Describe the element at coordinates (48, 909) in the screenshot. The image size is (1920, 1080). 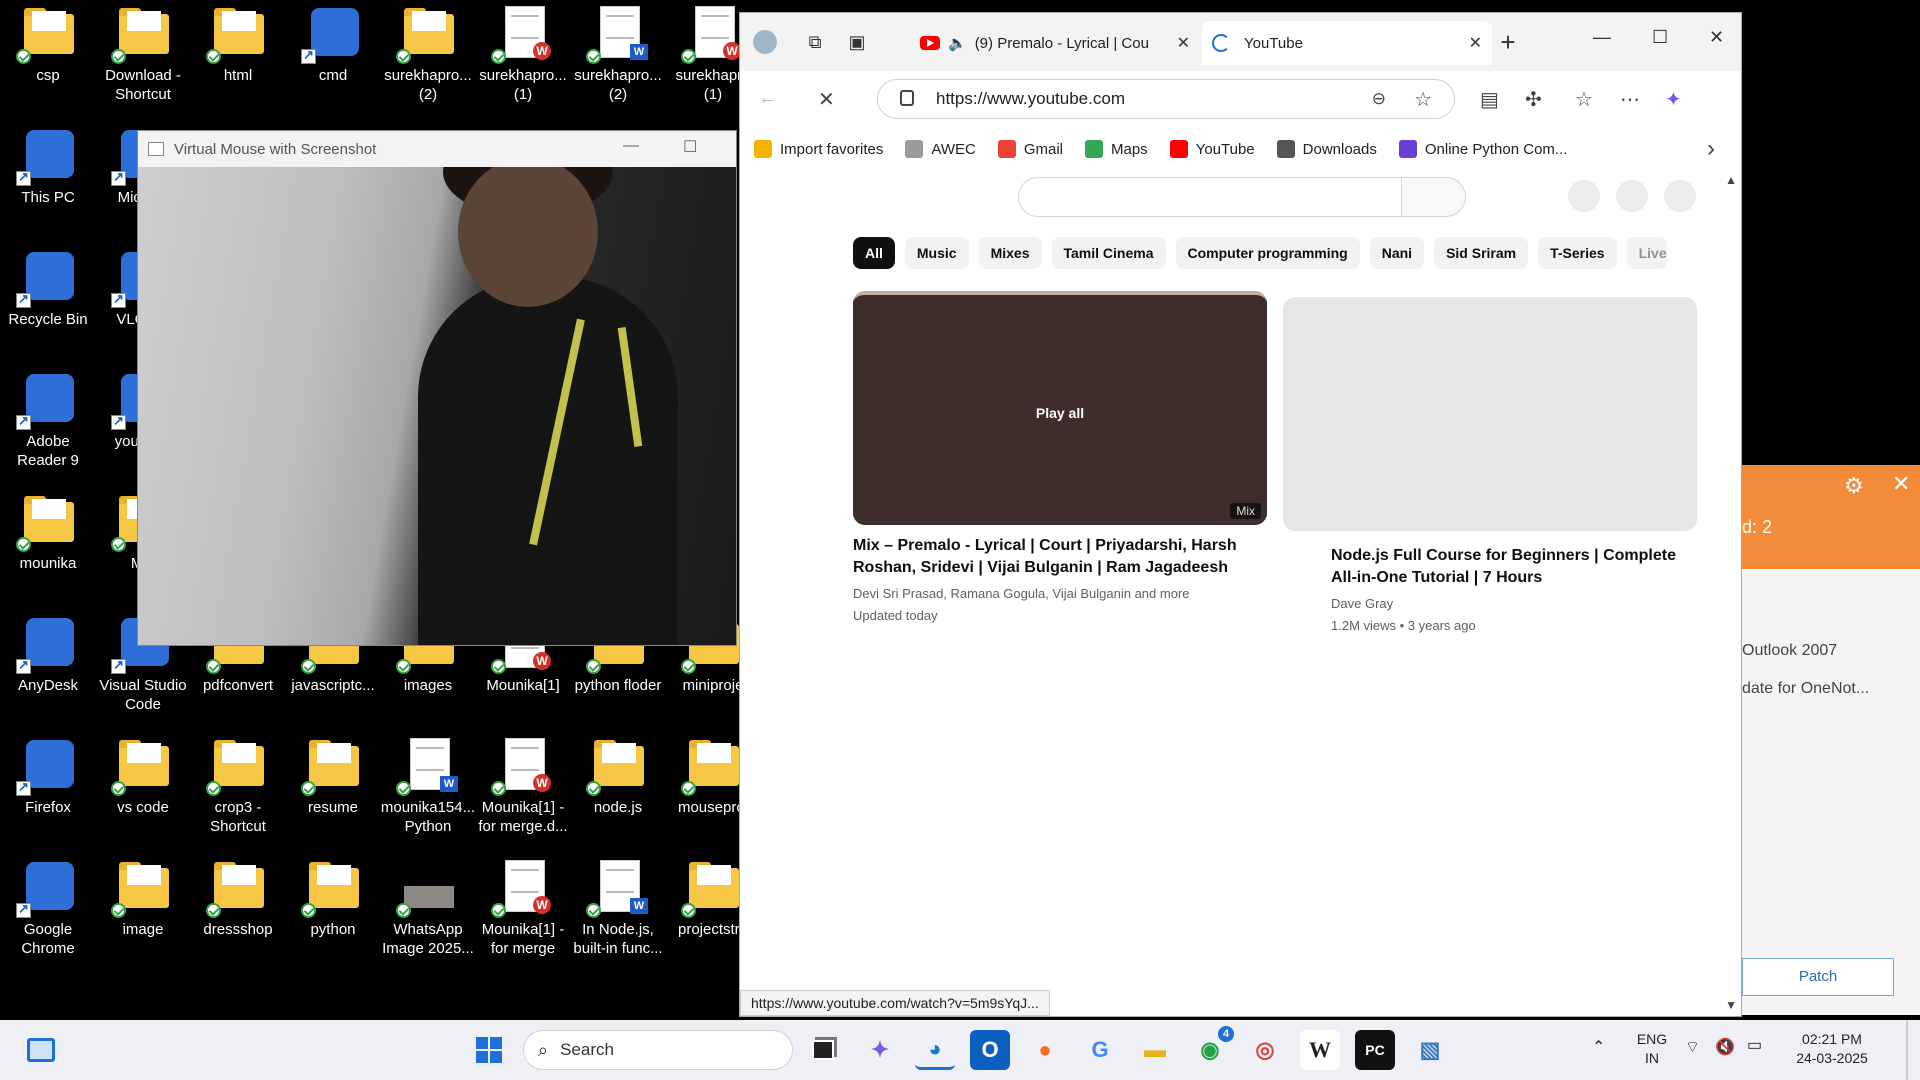
I see `desktop-icon-app: Google Chrome` at that location.